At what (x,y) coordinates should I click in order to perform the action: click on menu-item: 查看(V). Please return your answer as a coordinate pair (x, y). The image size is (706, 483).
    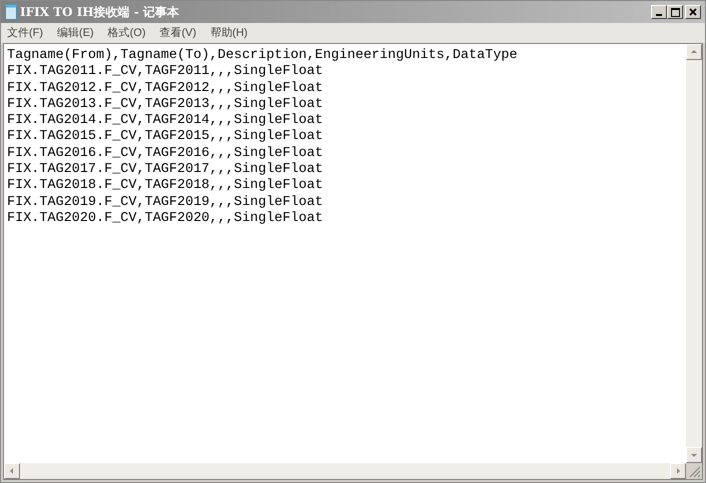
    Looking at the image, I should click on (178, 33).